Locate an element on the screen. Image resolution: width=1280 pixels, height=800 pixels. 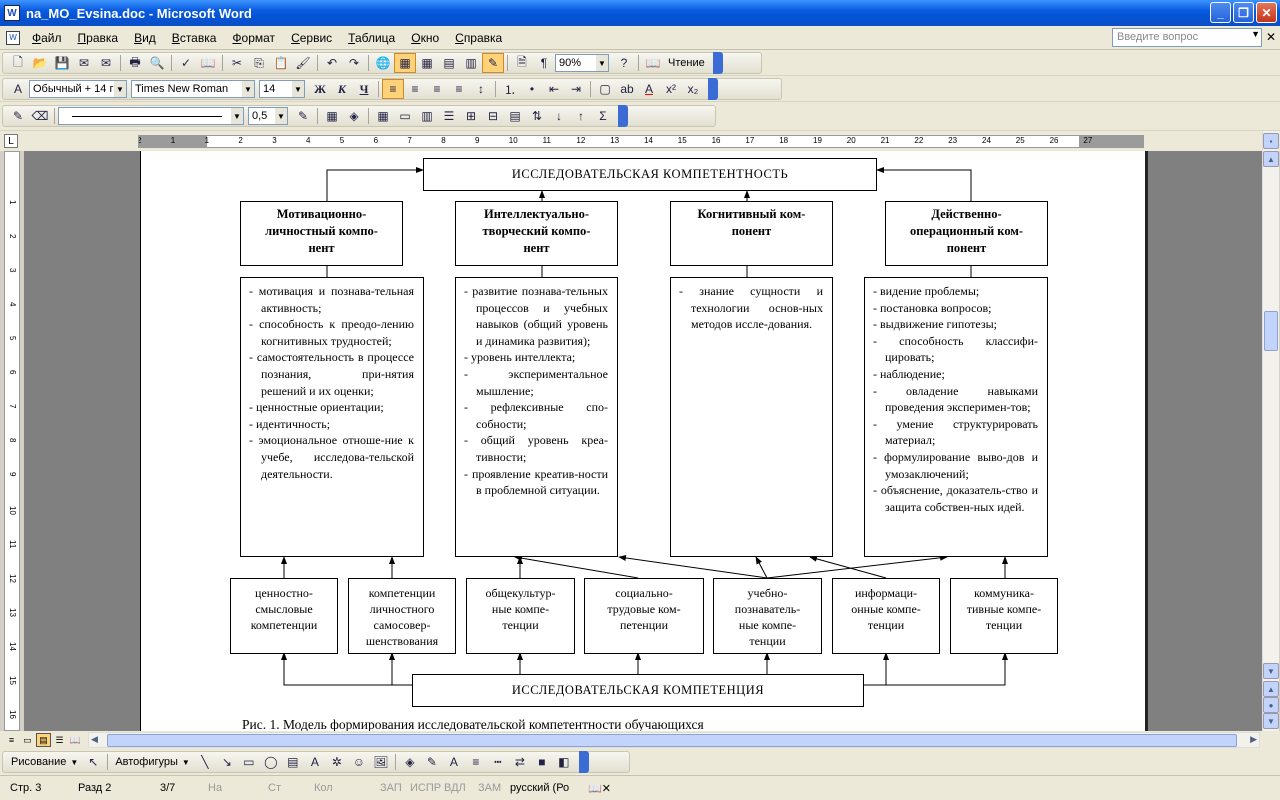
format-painter-icon: 🖌 is located at coordinates (303, 63).